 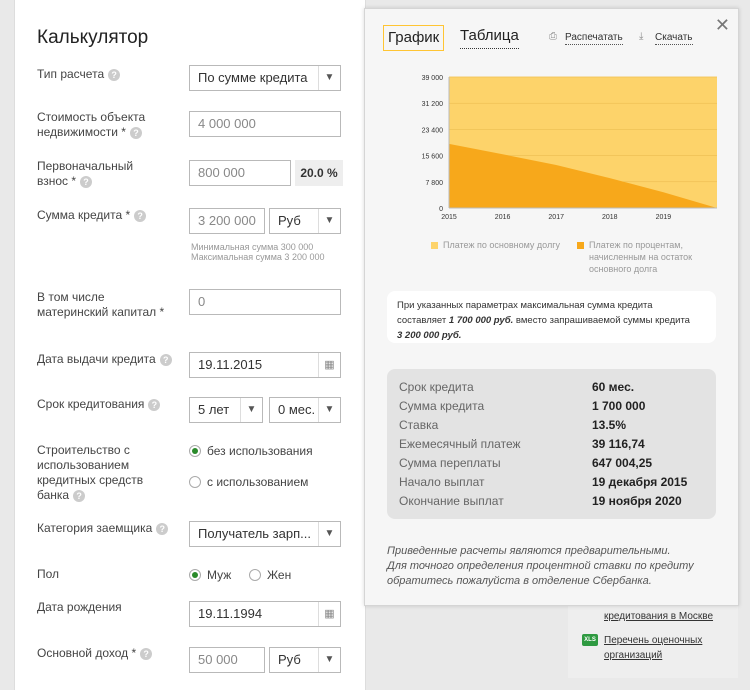 What do you see at coordinates (103, 528) in the screenshot?
I see `borrower-category-label: Категория заемщика?` at bounding box center [103, 528].